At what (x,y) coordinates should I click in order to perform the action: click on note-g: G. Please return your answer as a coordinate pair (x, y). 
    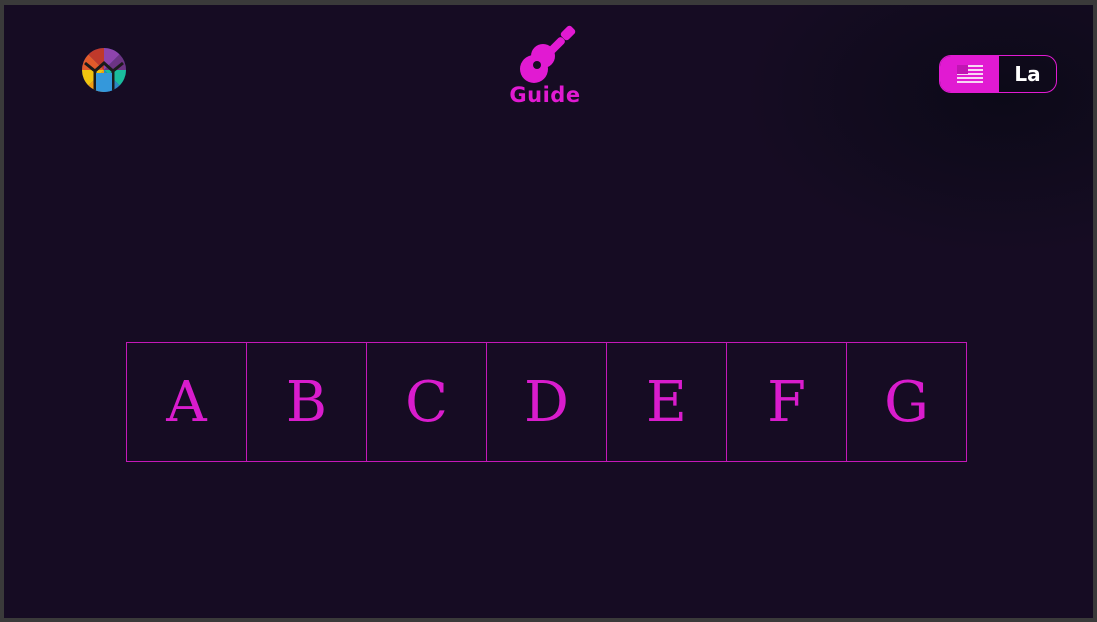
    Looking at the image, I should click on (906, 402).